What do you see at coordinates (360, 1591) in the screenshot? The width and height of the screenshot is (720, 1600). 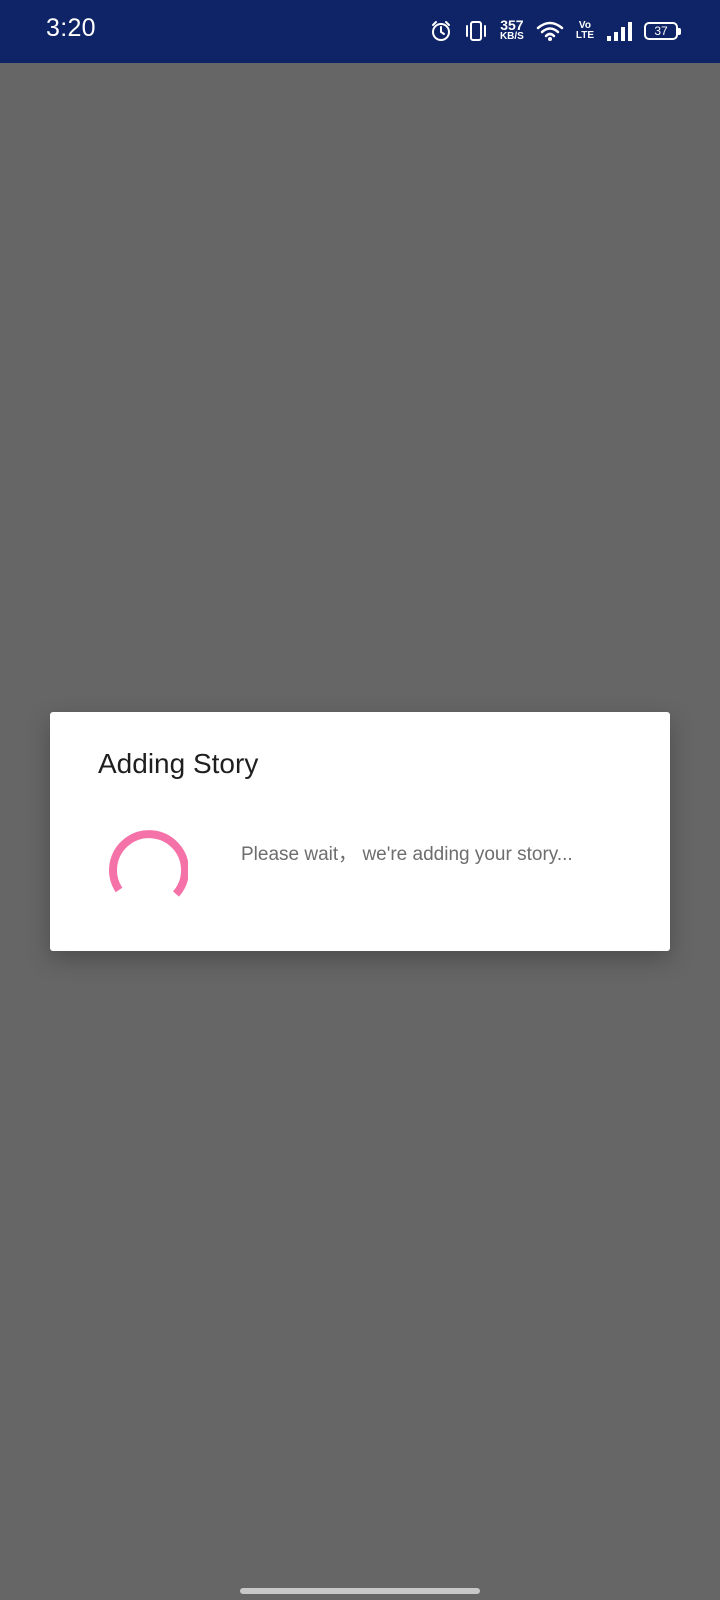 I see `home-indicator` at bounding box center [360, 1591].